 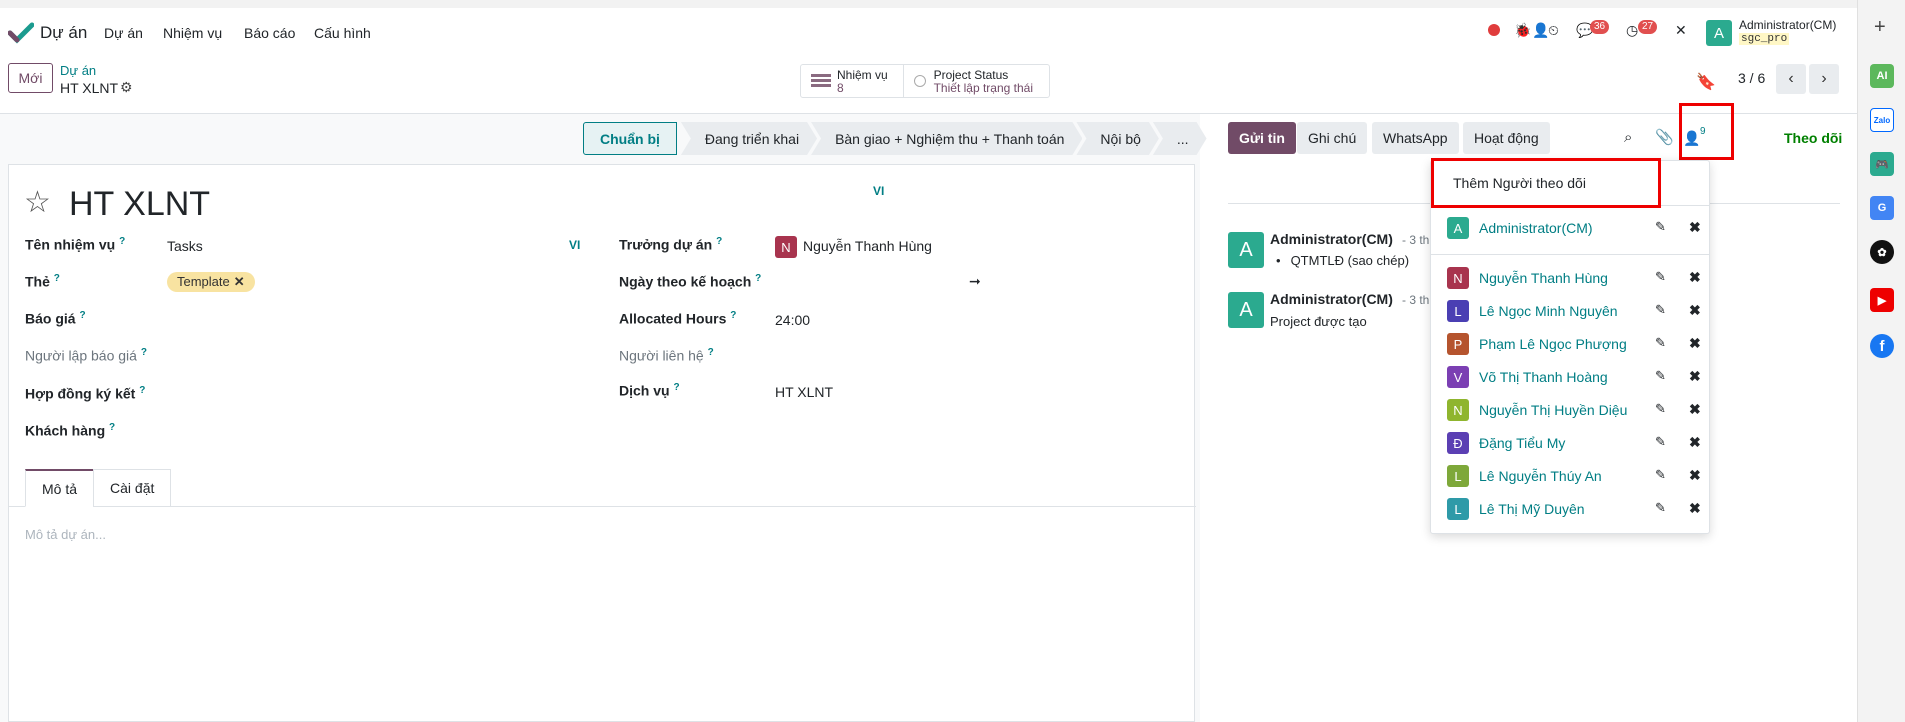 I want to click on menu-item-configuration: Cấu hình, so click(x=342, y=33).